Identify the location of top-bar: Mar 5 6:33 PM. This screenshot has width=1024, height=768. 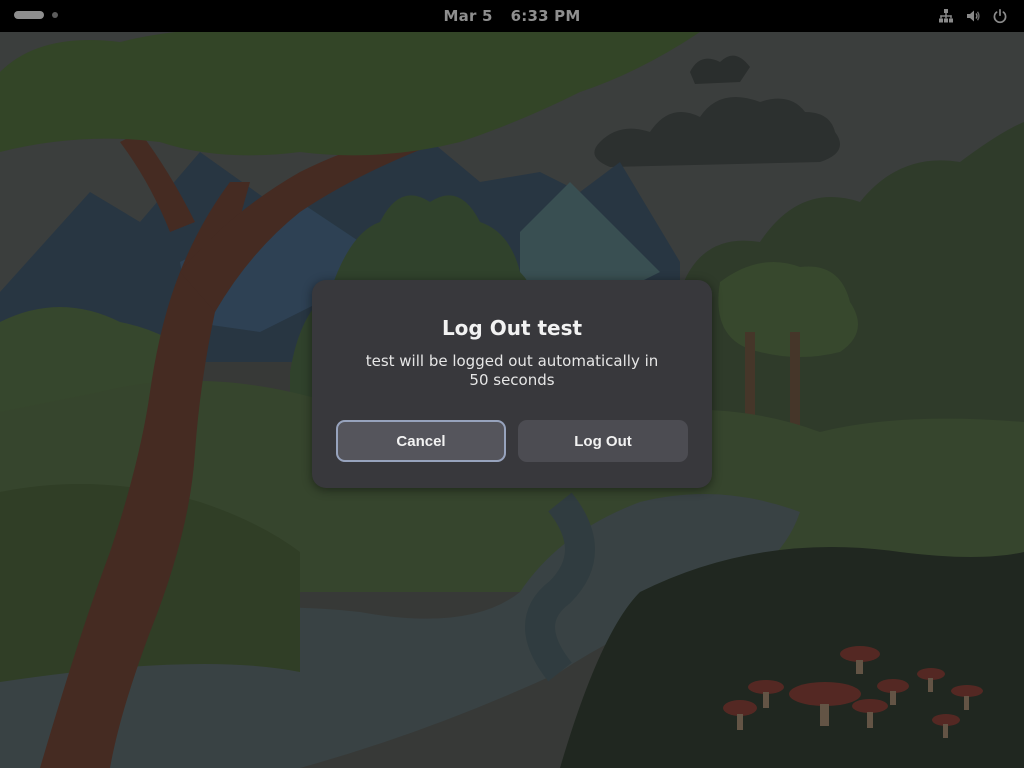
(512, 16).